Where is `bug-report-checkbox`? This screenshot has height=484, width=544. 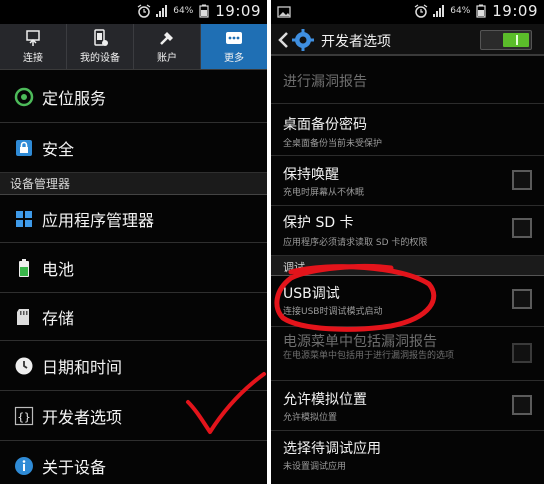 bug-report-checkbox is located at coordinates (522, 353).